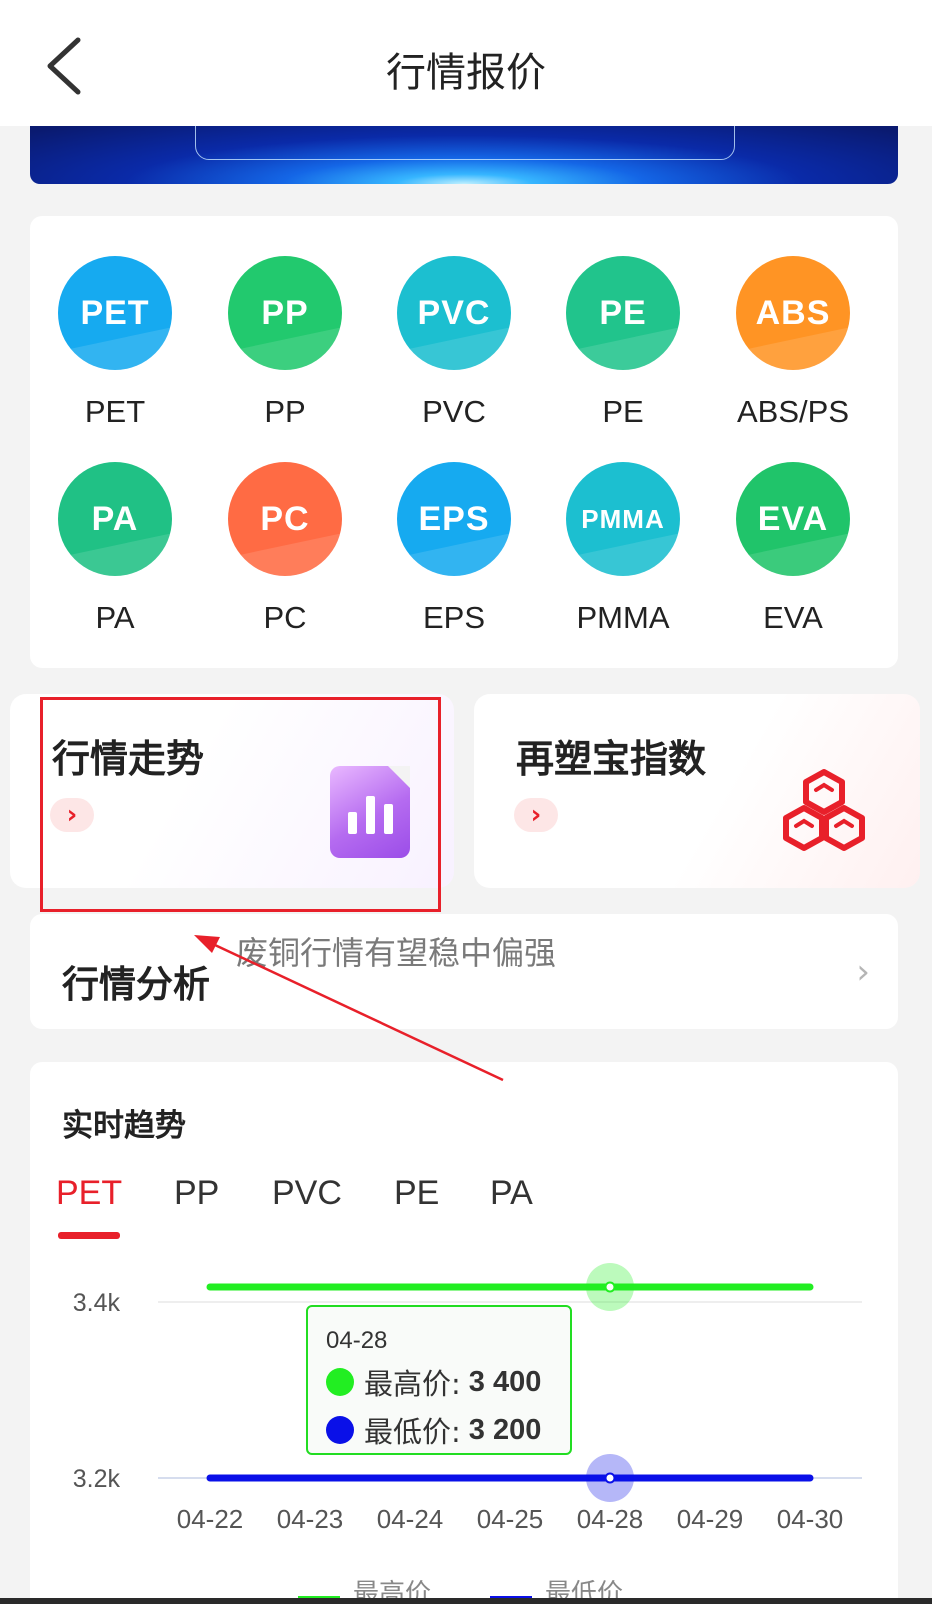 The image size is (932, 1604). What do you see at coordinates (505, 1429) in the screenshot?
I see `tooltip-low-value: 3 200` at bounding box center [505, 1429].